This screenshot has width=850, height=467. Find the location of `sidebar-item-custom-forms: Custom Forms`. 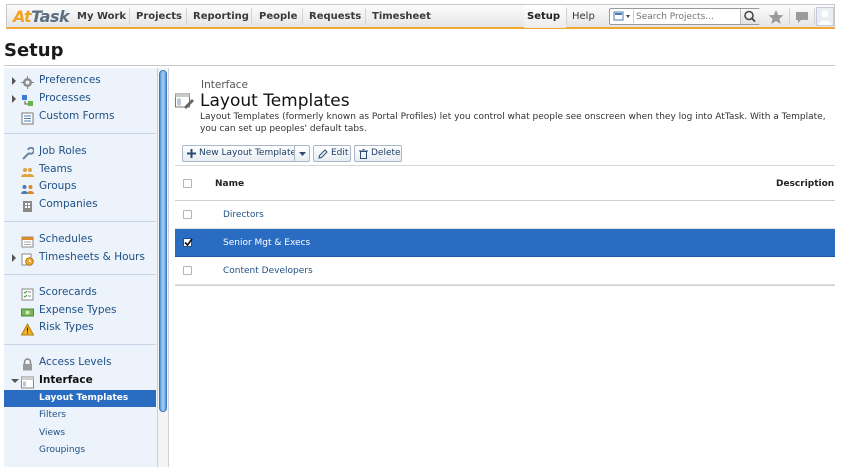

sidebar-item-custom-forms: Custom Forms is located at coordinates (80, 117).